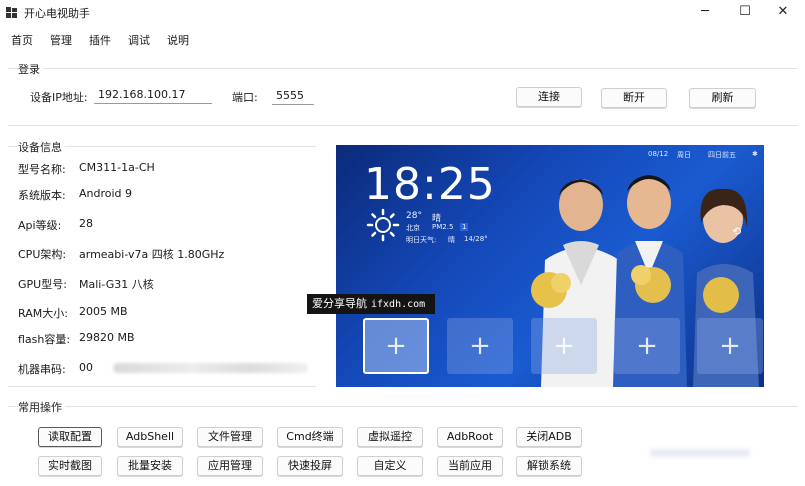 The height and width of the screenshot is (486, 805). Describe the element at coordinates (549, 437) in the screenshot. I see `close-adb-button: 关闭ADB` at that location.